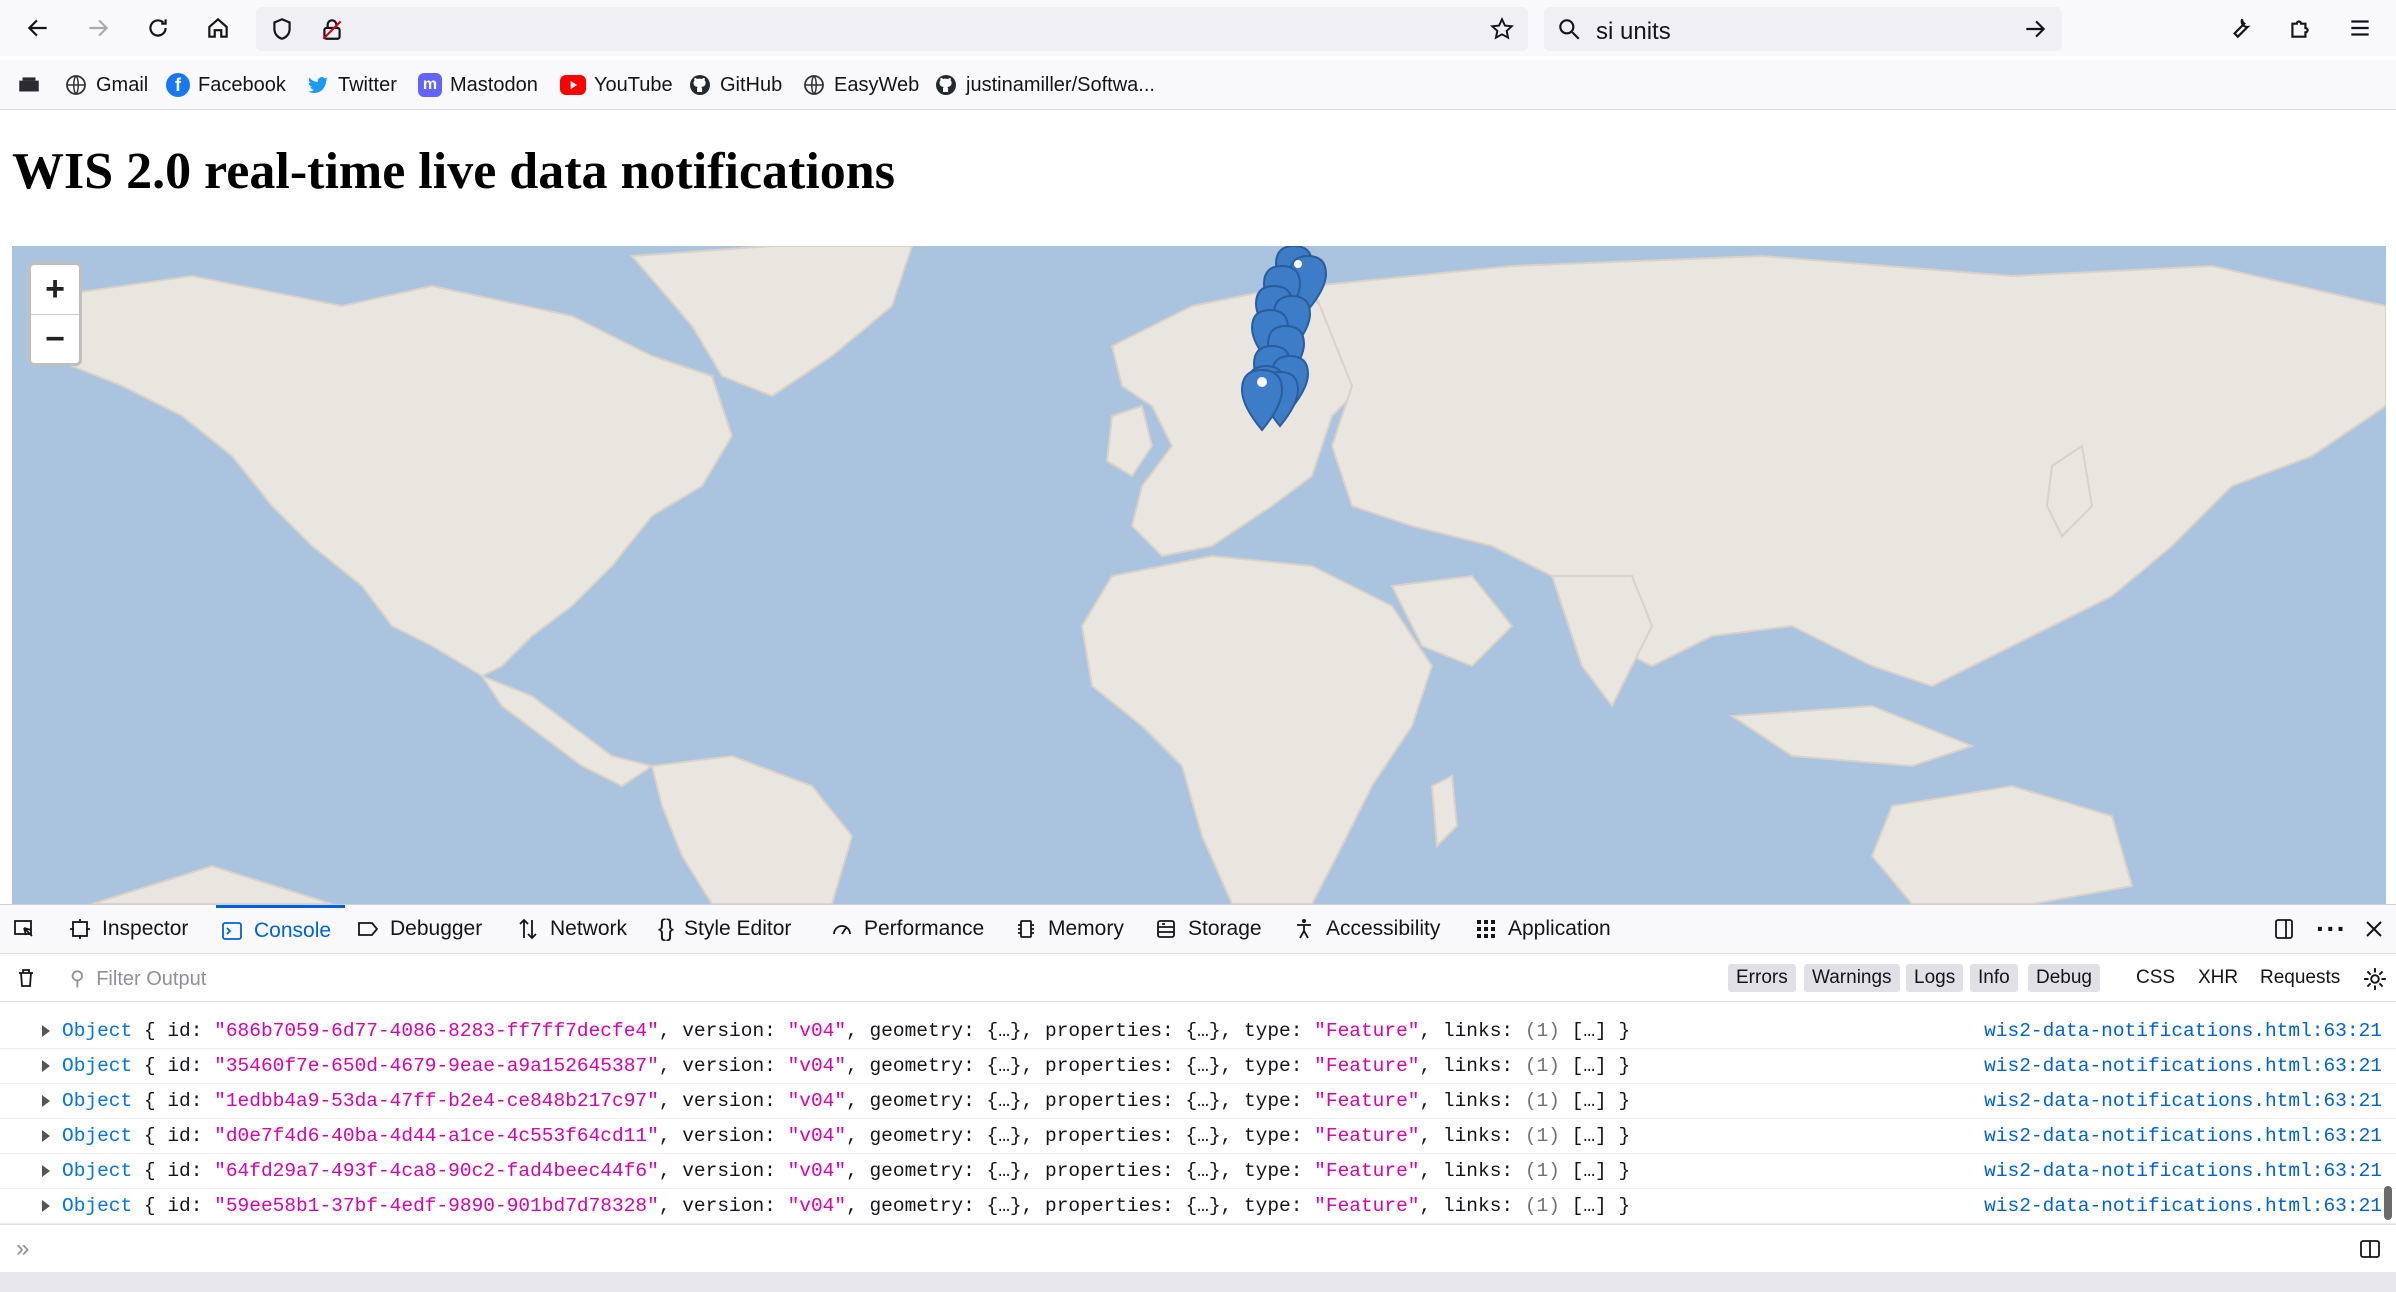 The image size is (2396, 1292). I want to click on reload-button, so click(158, 28).